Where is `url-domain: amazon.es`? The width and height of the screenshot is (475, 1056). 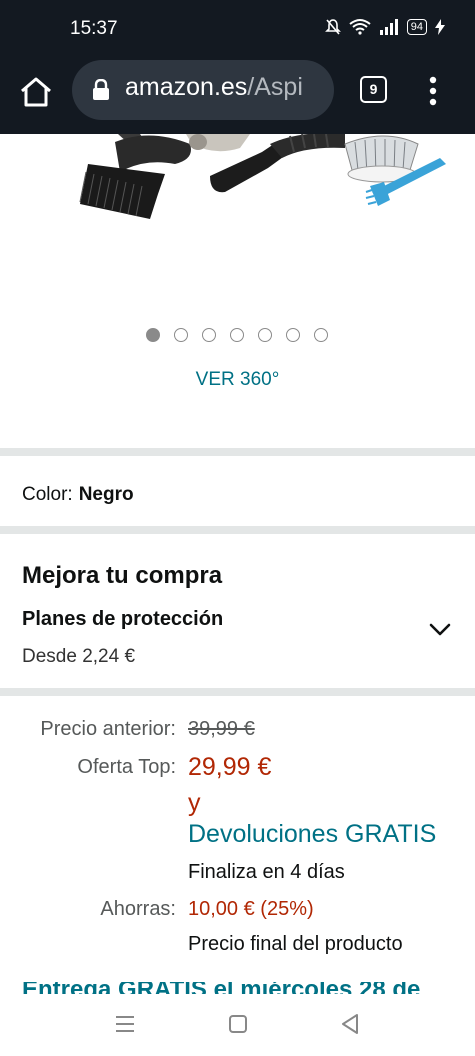 url-domain: amazon.es is located at coordinates (186, 87).